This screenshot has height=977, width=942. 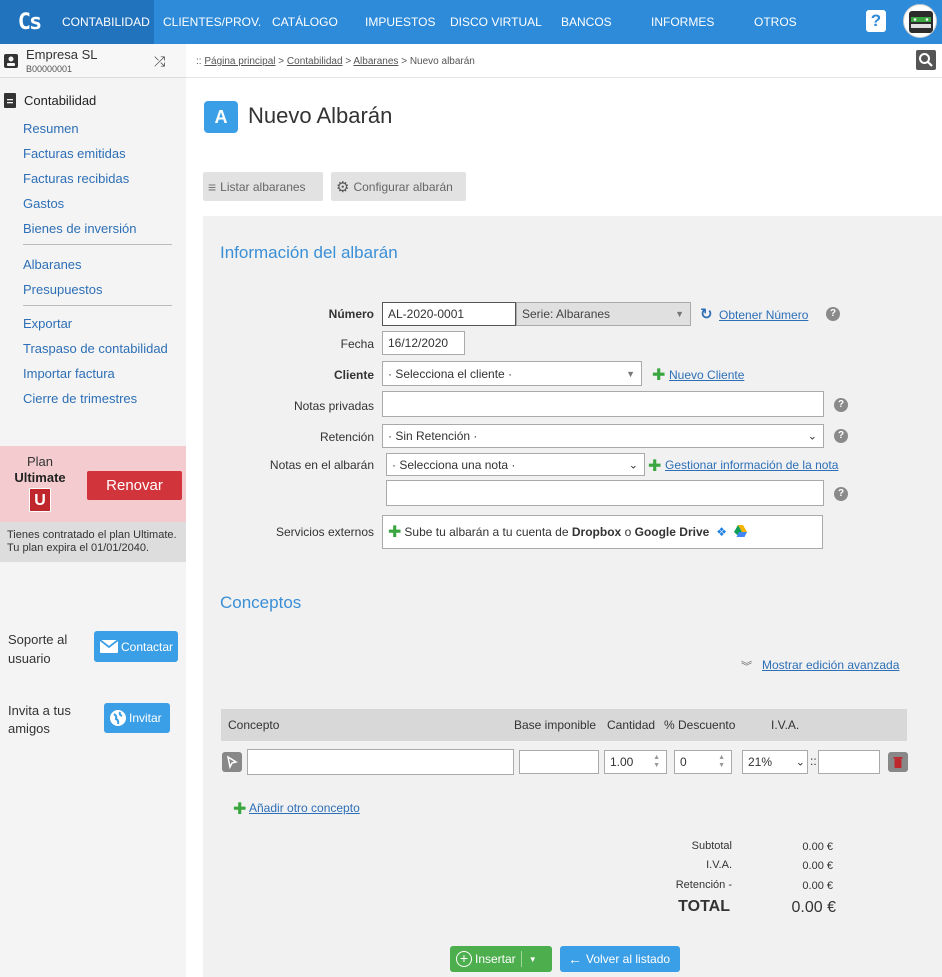 I want to click on list-icon: ≡, so click(x=212, y=186).